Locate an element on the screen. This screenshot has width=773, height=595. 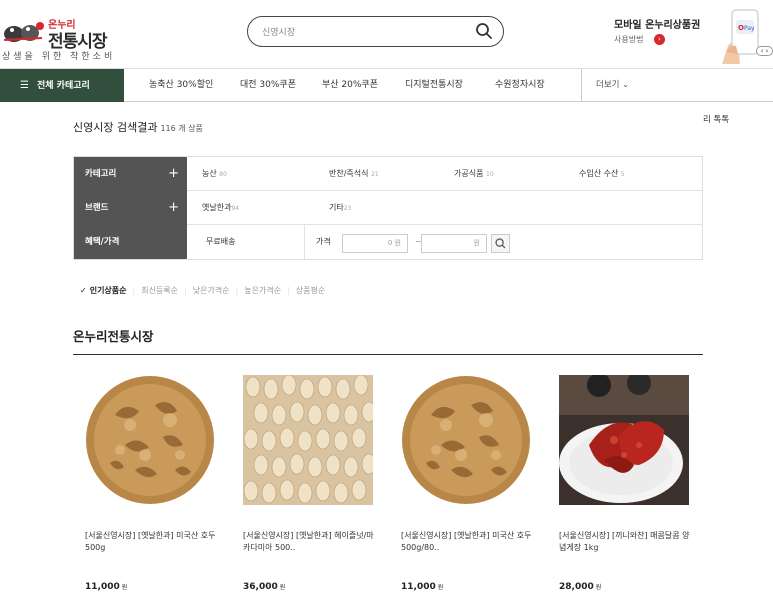
filter-option-count: 23 is located at coordinates (347, 208).